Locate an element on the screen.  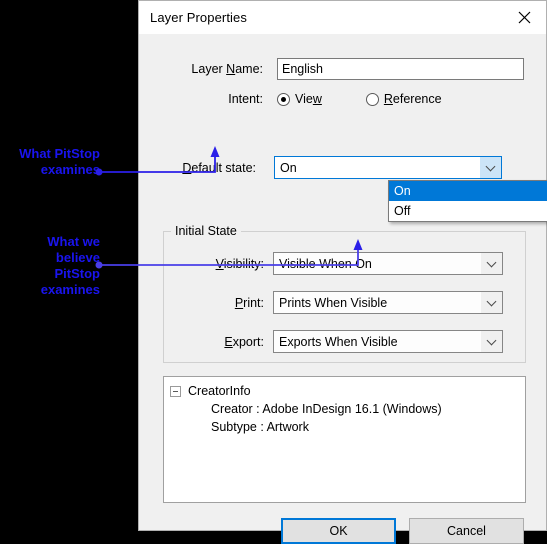
export-combobox: Exports When Visible is located at coordinates (388, 341).